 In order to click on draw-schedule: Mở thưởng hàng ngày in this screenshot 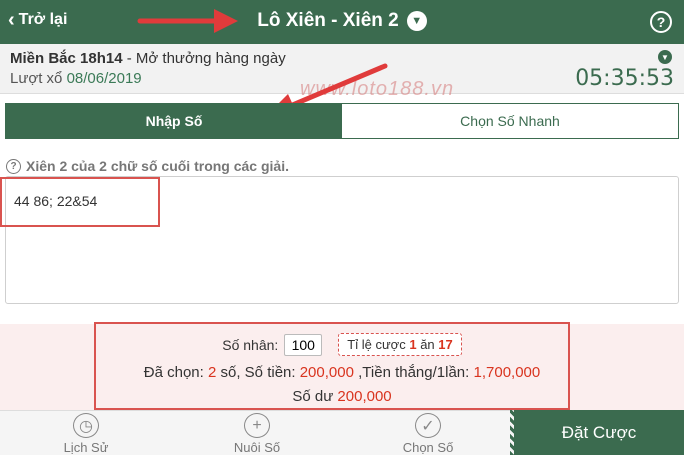, I will do `click(210, 58)`.